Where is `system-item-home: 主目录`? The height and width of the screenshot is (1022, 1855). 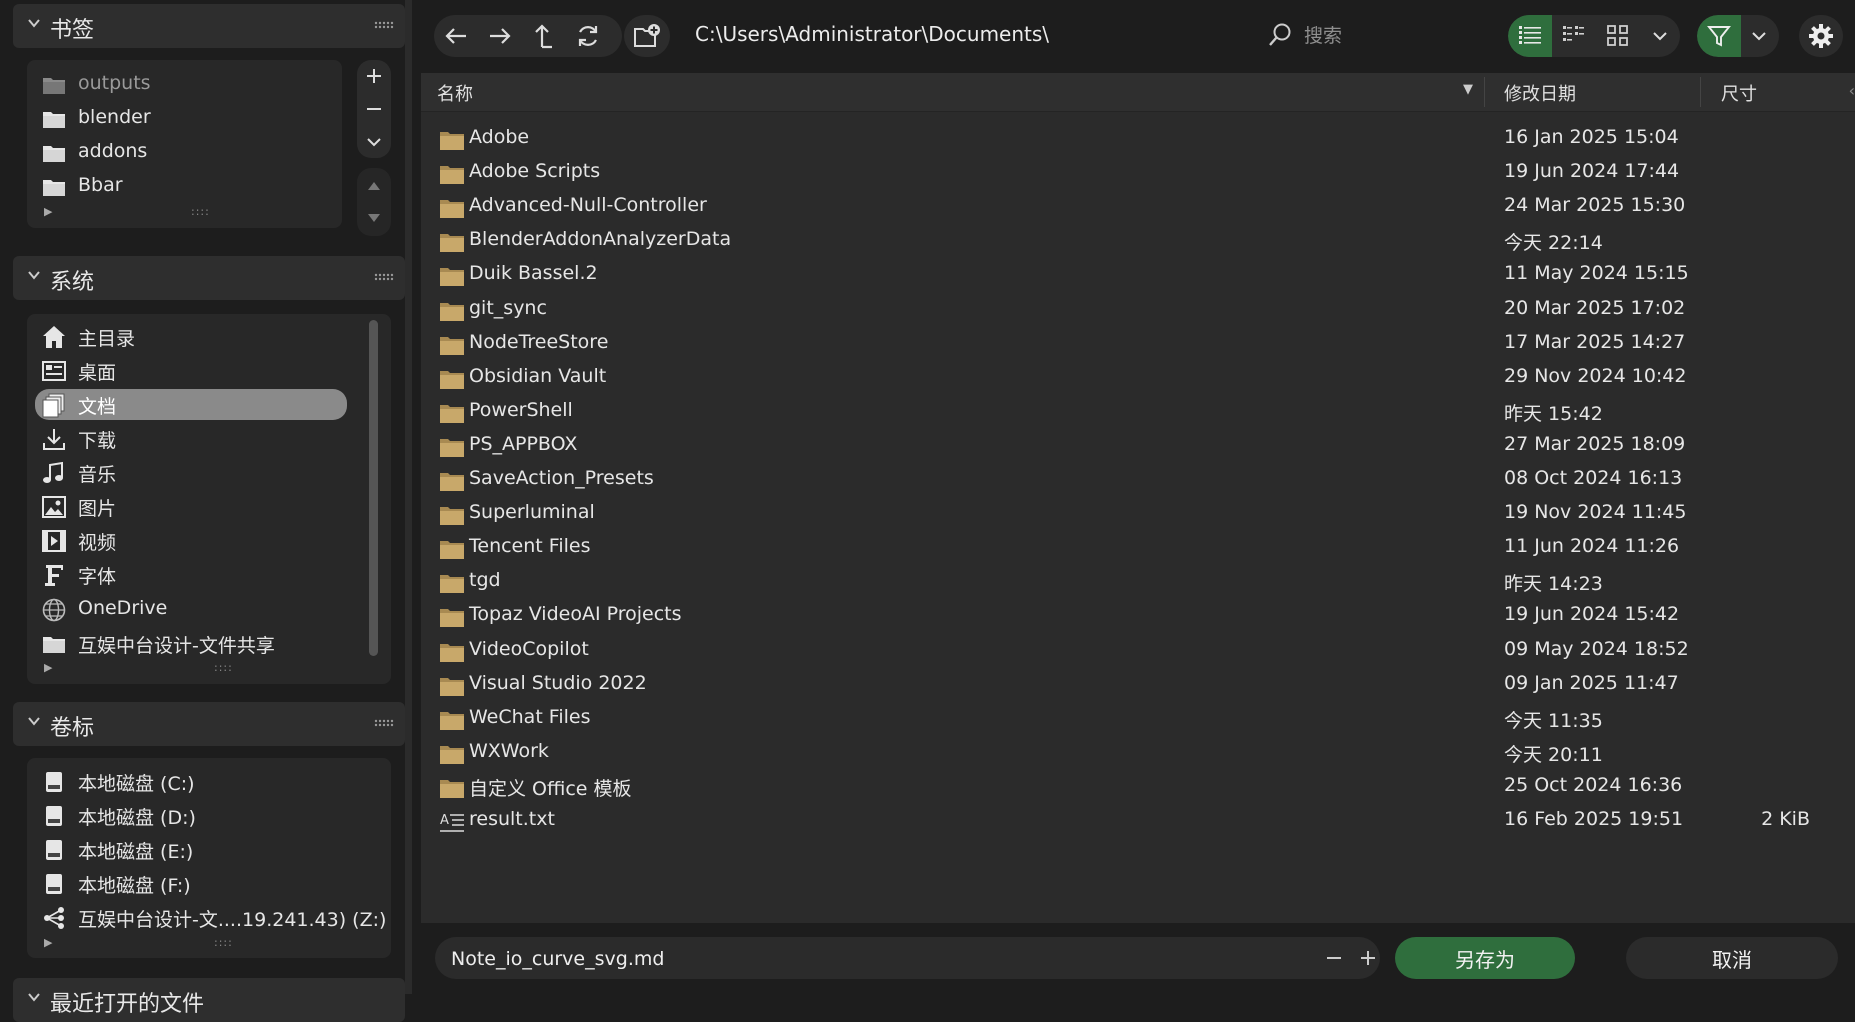 system-item-home: 主目录 is located at coordinates (191, 336).